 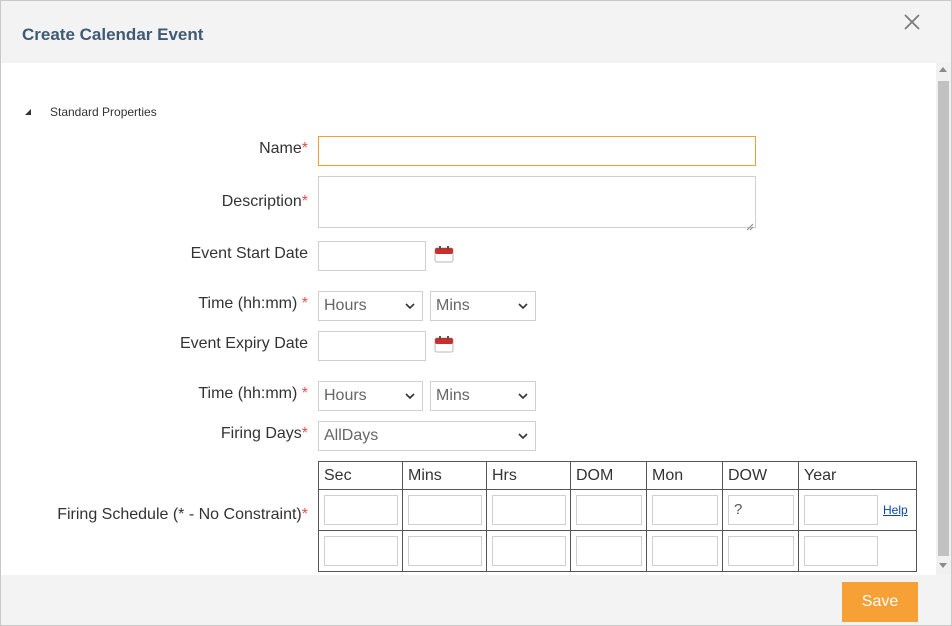 What do you see at coordinates (895, 510) in the screenshot?
I see `help-link: Help` at bounding box center [895, 510].